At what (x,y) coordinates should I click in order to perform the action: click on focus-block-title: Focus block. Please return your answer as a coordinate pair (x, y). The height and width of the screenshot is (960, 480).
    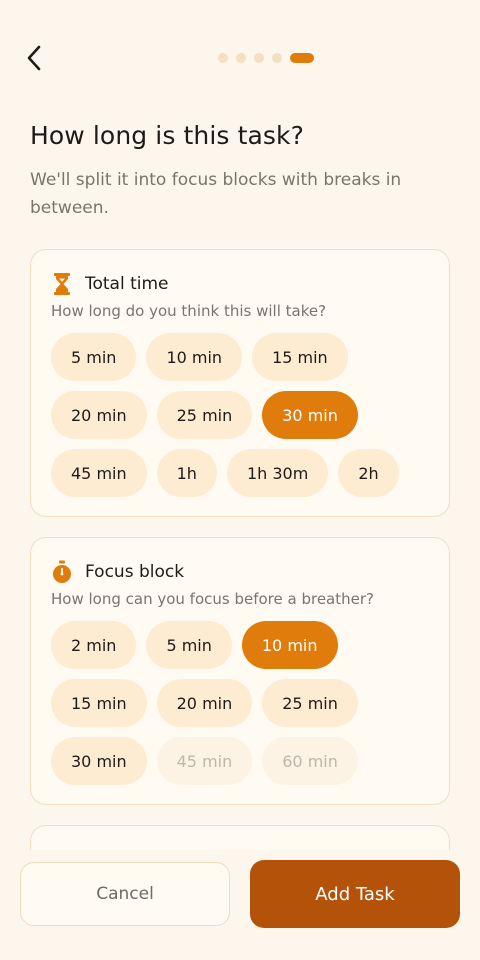
    Looking at the image, I should click on (135, 572).